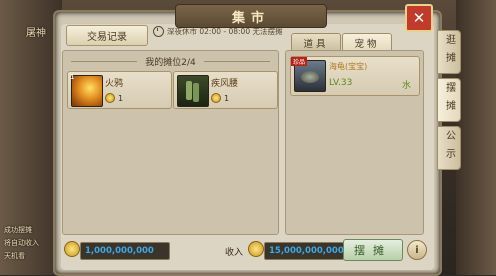 The image size is (496, 276). What do you see at coordinates (234, 253) in the screenshot?
I see `income-label: 收入` at bounding box center [234, 253].